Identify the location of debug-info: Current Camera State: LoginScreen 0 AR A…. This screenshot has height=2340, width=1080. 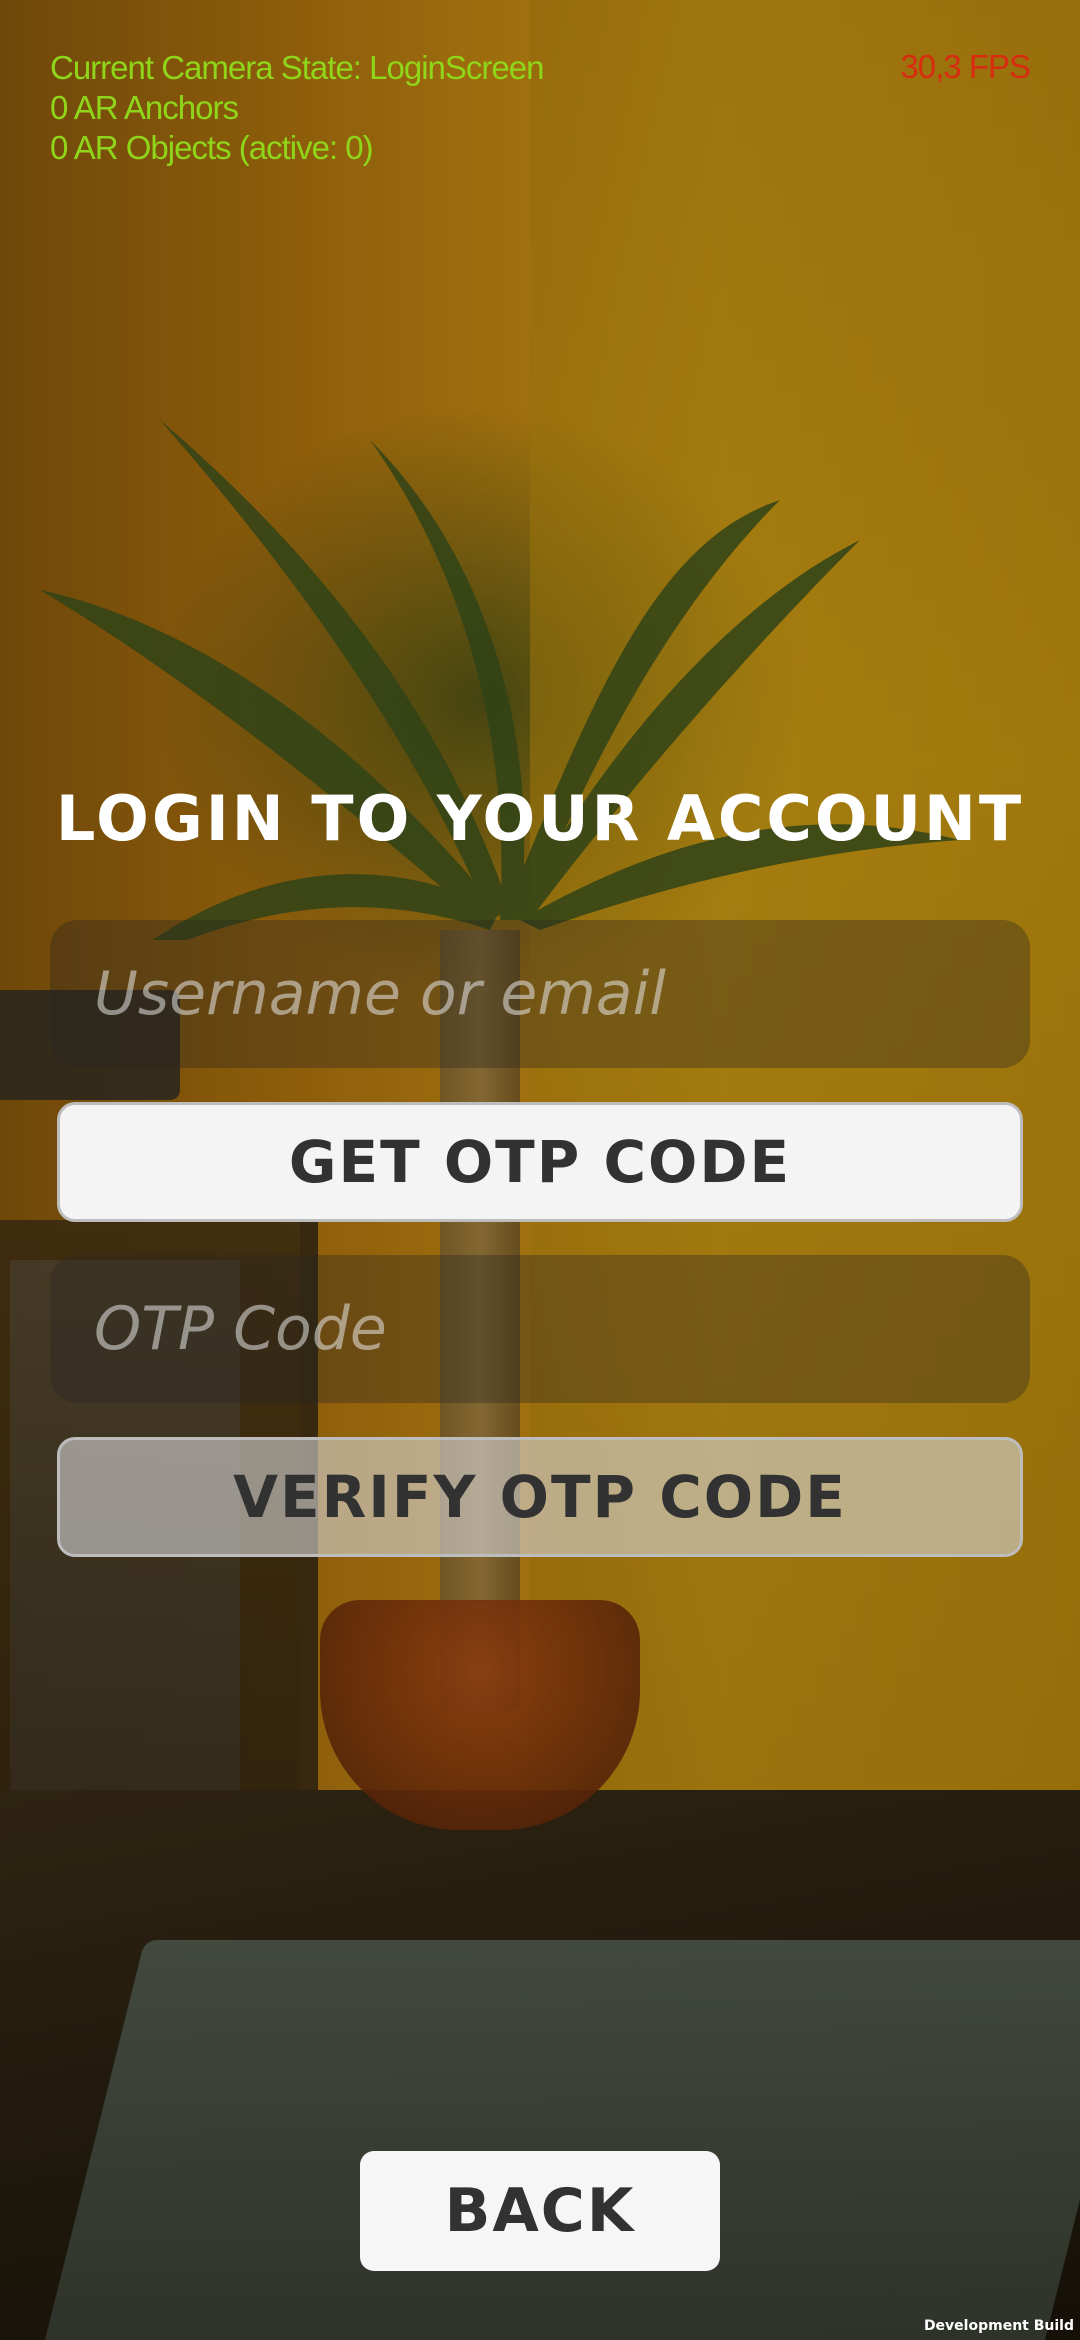
(297, 108).